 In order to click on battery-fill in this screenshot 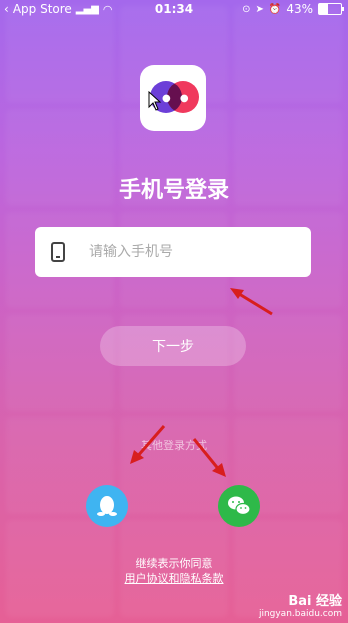, I will do `click(324, 9)`.